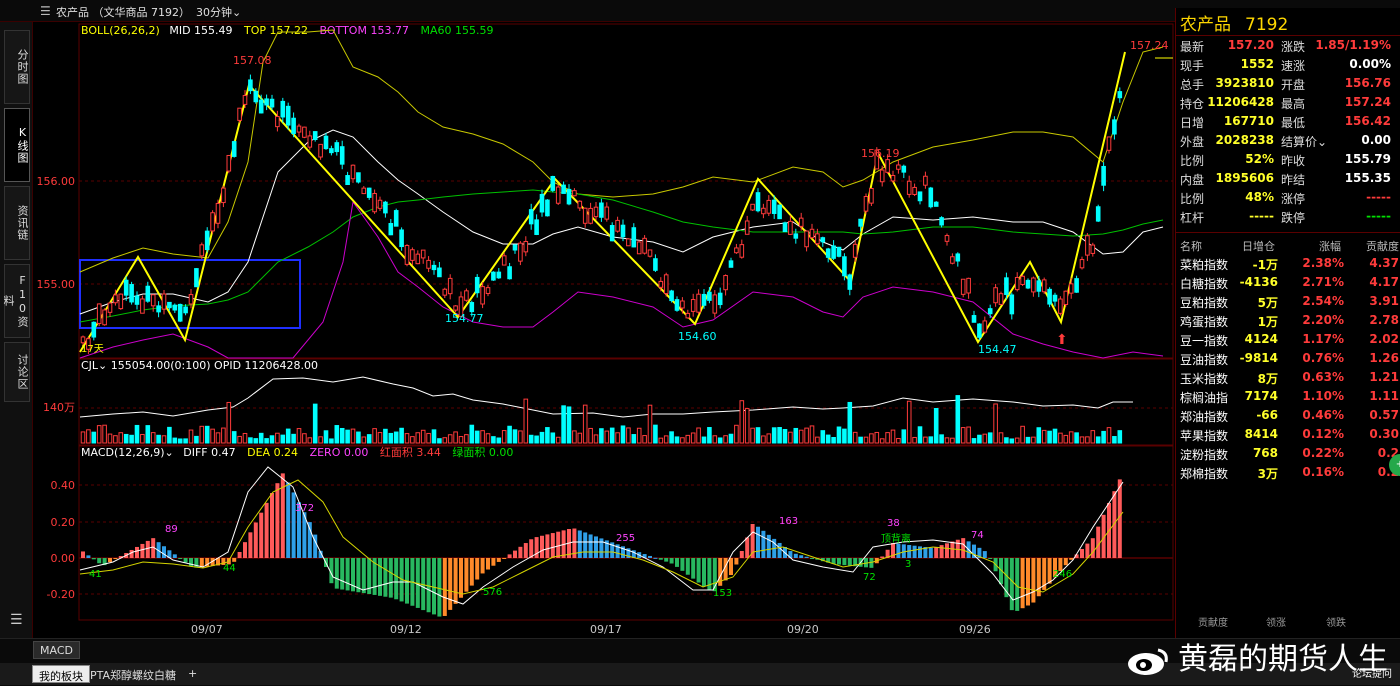 This screenshot has width=1400, height=686. I want to click on tab-timeshare: 分时图, so click(17, 67).